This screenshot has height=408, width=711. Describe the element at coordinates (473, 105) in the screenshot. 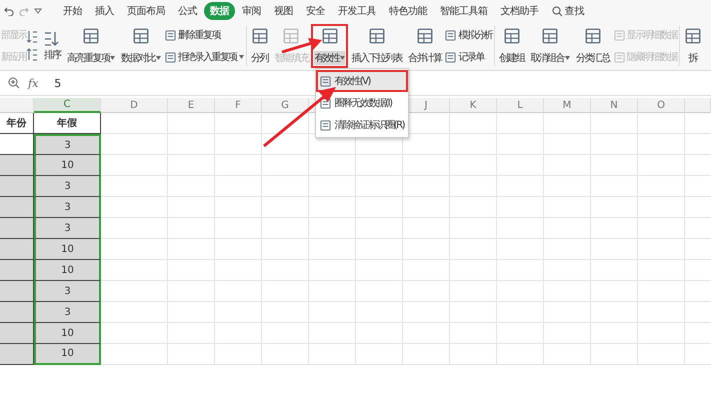

I see `column-header: K` at that location.